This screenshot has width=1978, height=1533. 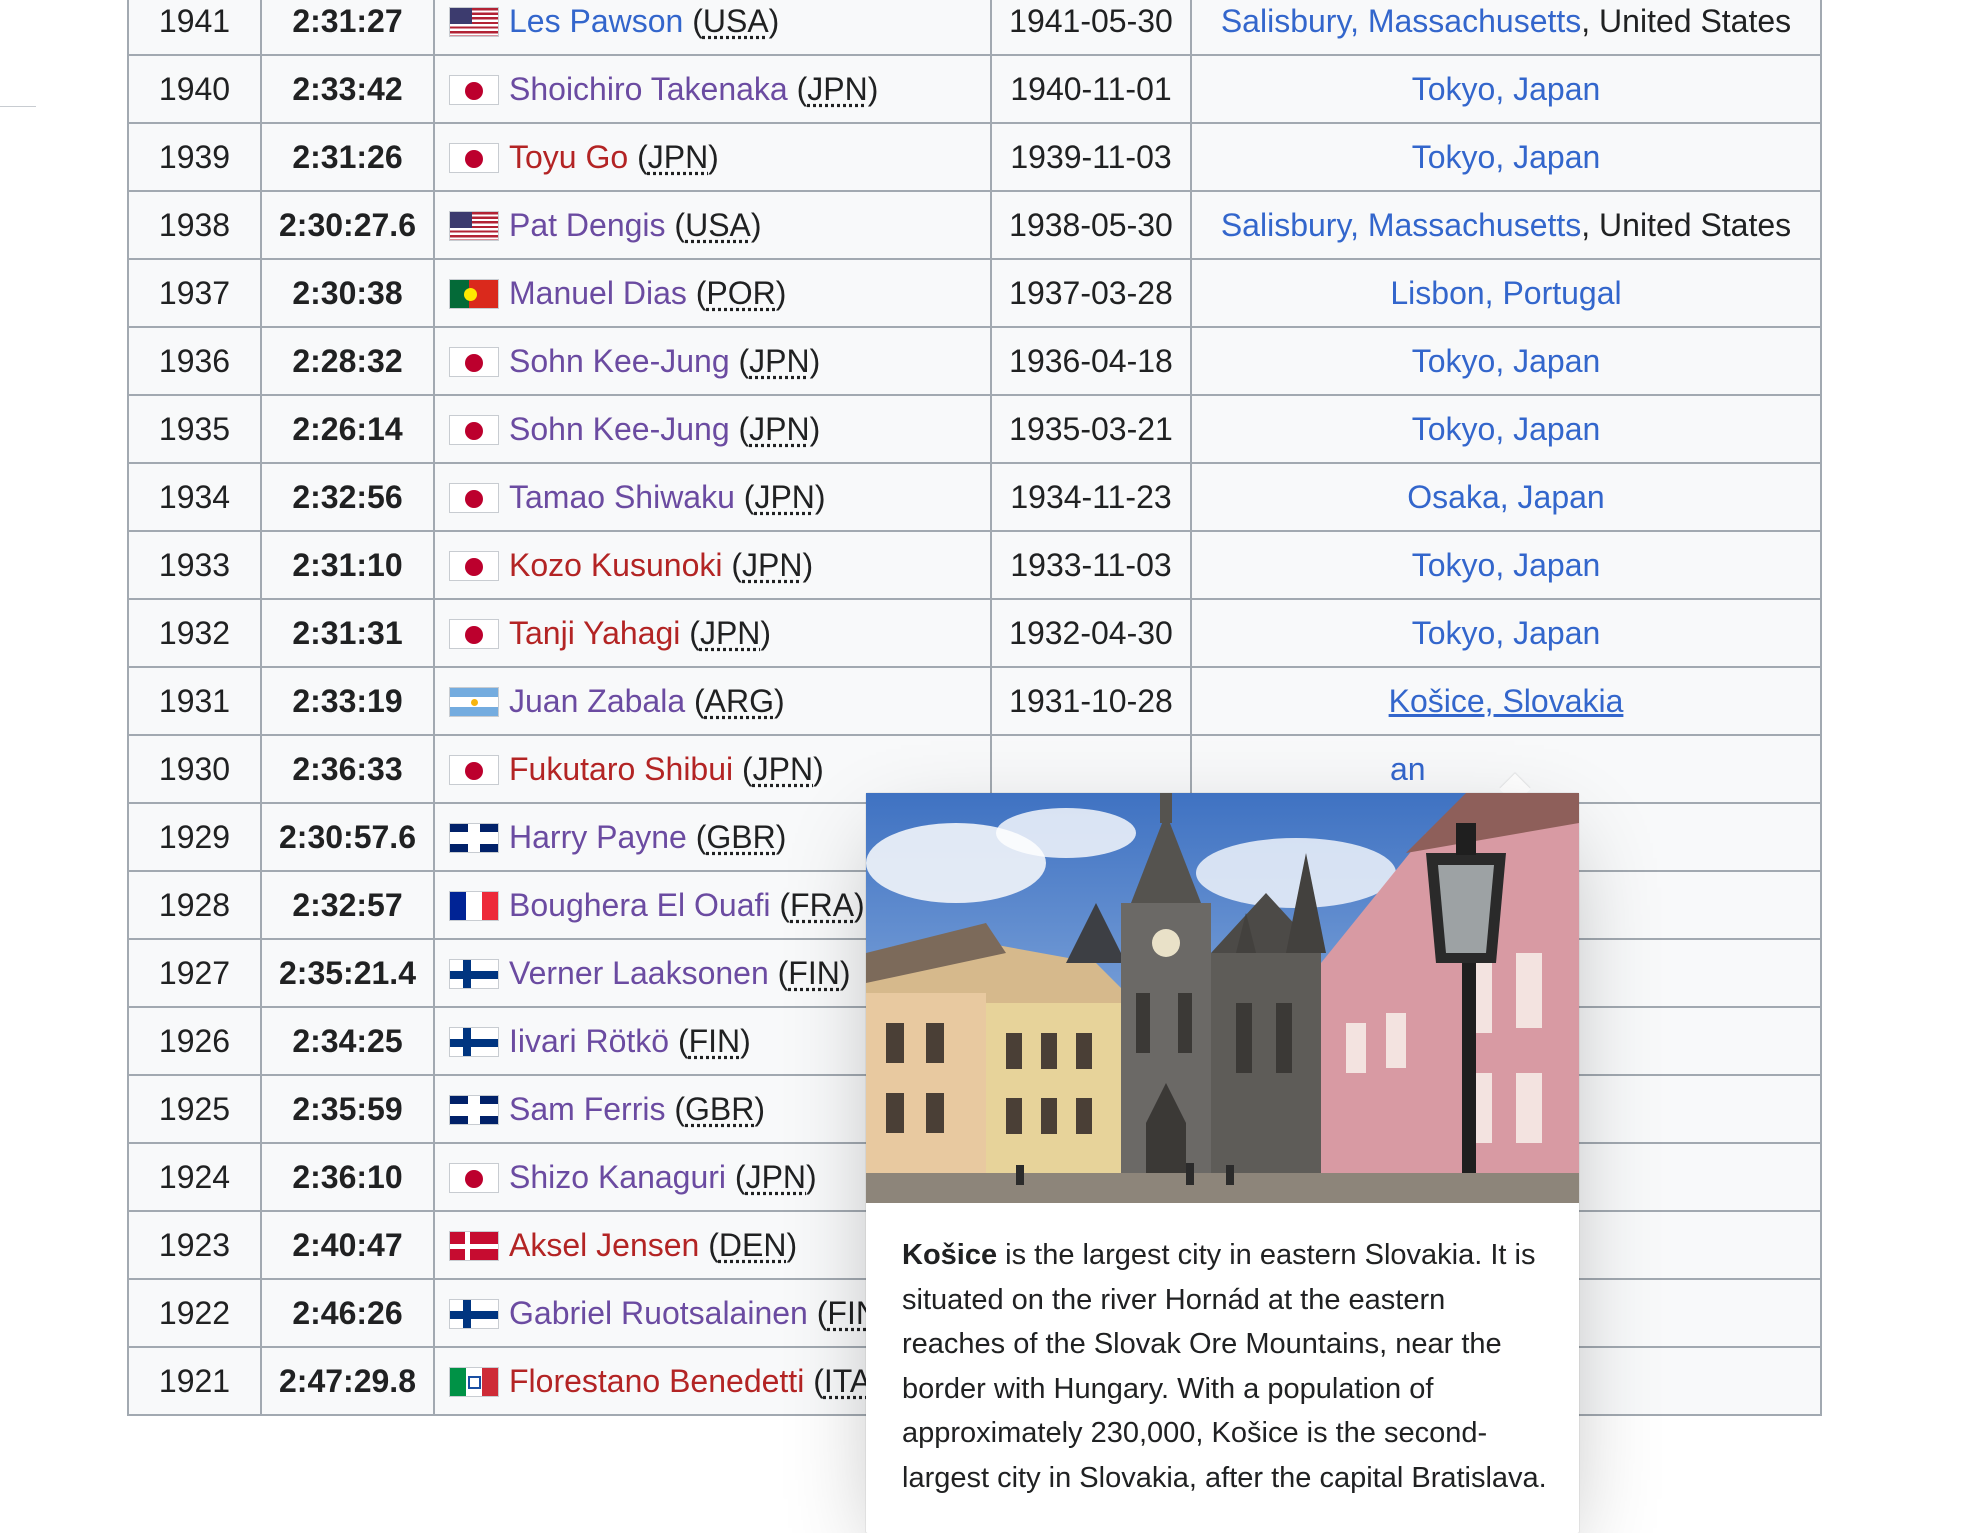 What do you see at coordinates (598, 293) in the screenshot?
I see `athlete-link: Manuel Dias` at bounding box center [598, 293].